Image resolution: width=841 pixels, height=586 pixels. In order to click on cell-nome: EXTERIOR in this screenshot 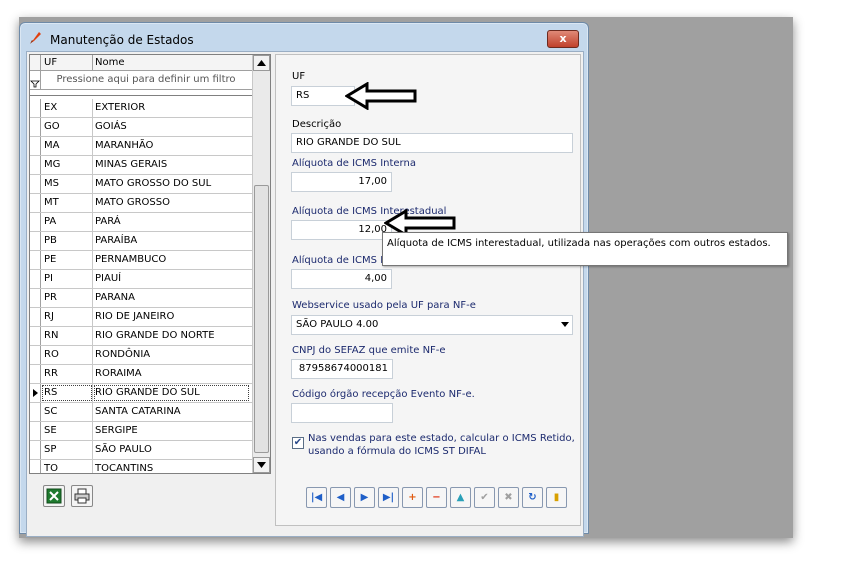, I will do `click(171, 108)`.